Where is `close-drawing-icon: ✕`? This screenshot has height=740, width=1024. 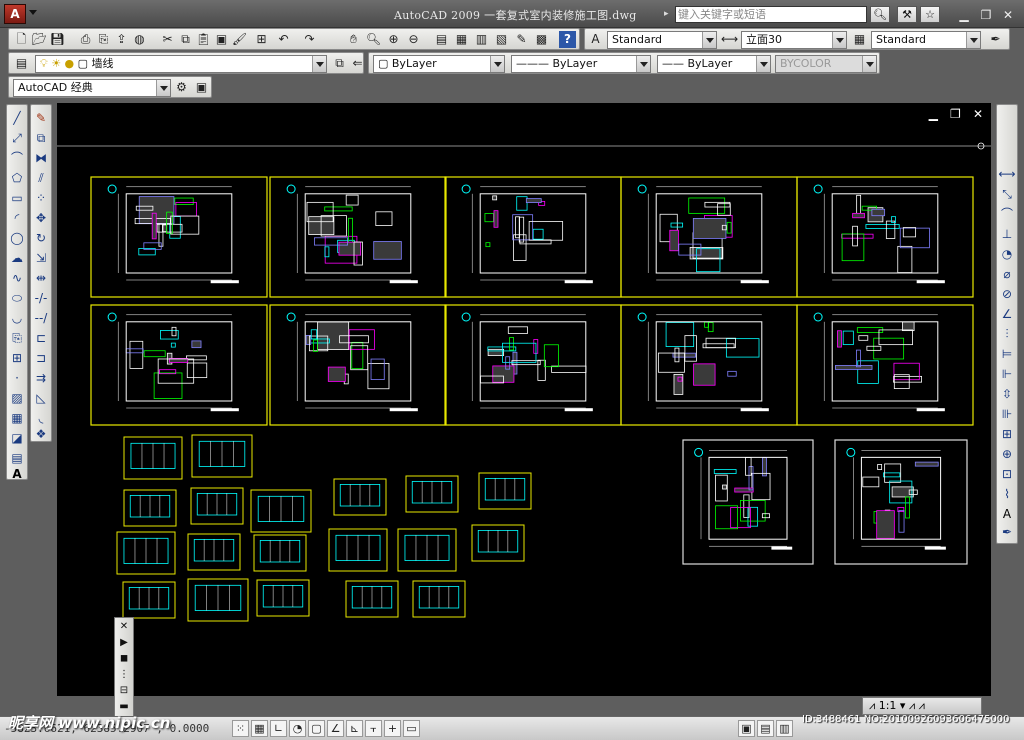
close-drawing-icon: ✕ is located at coordinates (978, 114).